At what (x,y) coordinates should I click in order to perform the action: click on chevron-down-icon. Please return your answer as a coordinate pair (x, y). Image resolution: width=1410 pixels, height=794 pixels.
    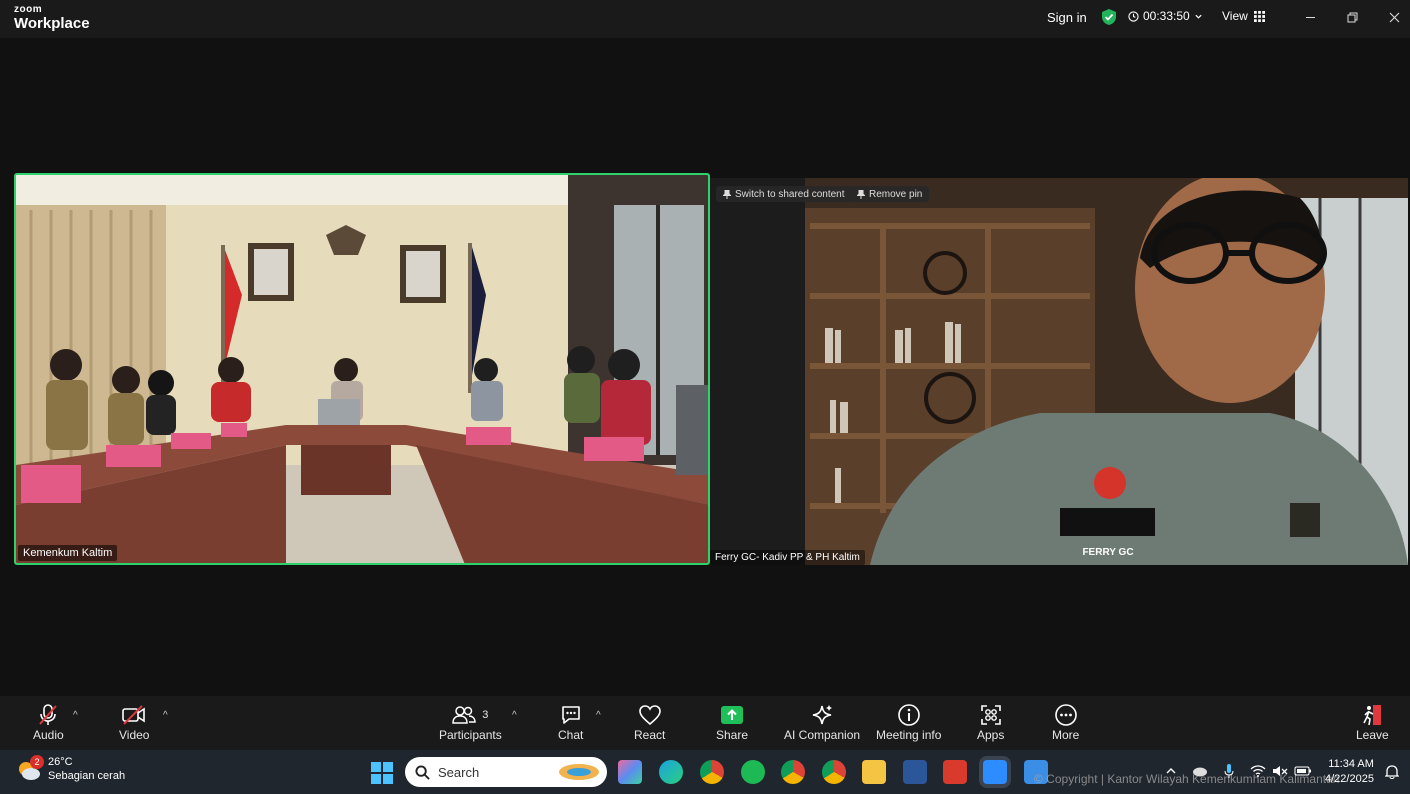
    Looking at the image, I should click on (1198, 16).